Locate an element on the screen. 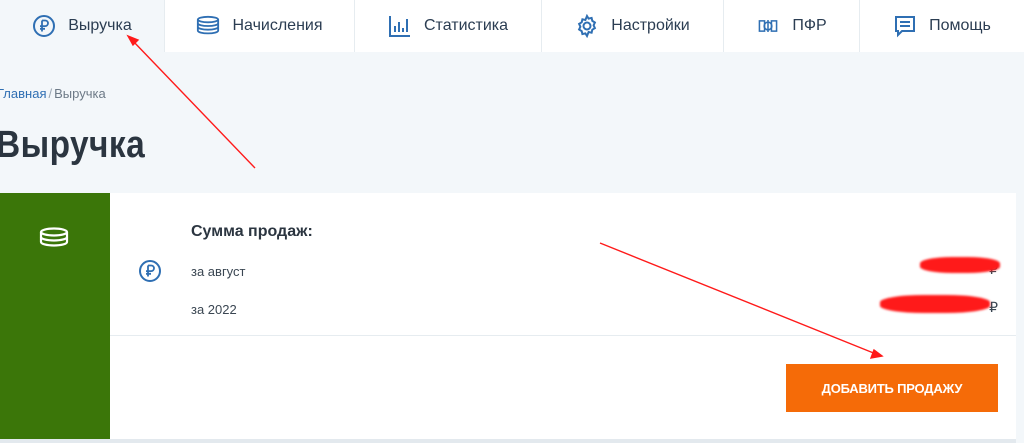 This screenshot has height=443, width=1024. breadcrumb: Главная / Выручка is located at coordinates (53, 93).